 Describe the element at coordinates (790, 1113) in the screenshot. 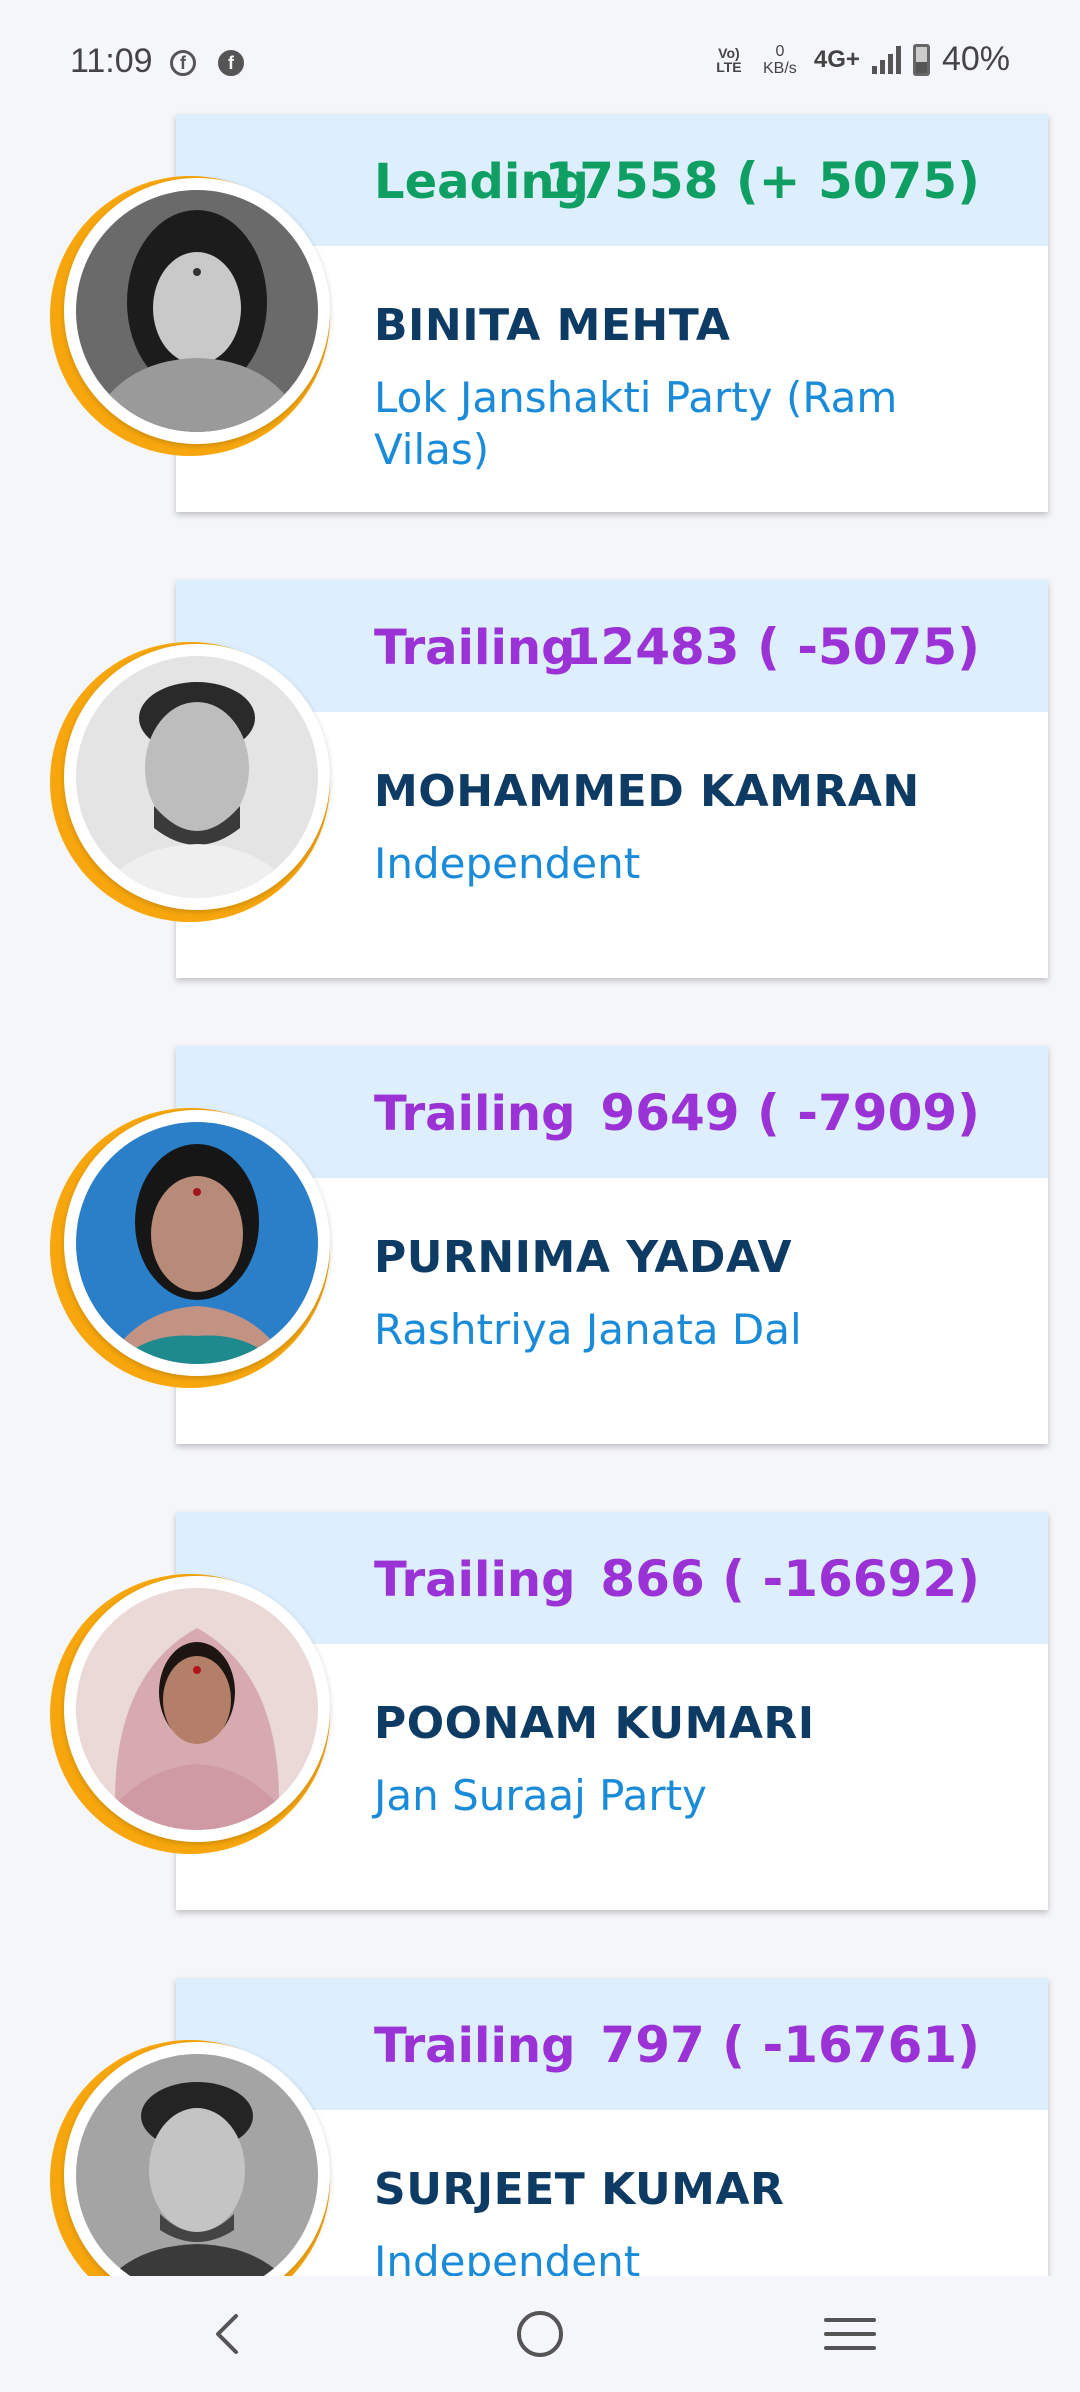

I see `vote-count: 9649 ( -7909)` at that location.